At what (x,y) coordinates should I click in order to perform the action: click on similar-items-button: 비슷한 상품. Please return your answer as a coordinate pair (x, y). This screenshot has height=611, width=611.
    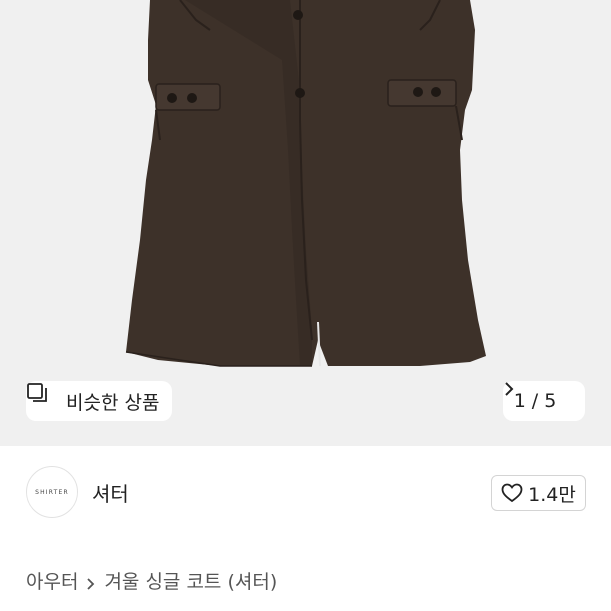
    Looking at the image, I should click on (99, 401).